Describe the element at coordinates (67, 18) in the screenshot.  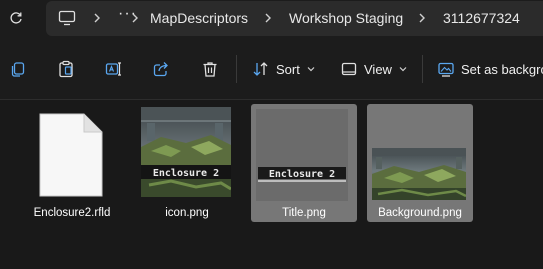
I see `this-pc-icon` at that location.